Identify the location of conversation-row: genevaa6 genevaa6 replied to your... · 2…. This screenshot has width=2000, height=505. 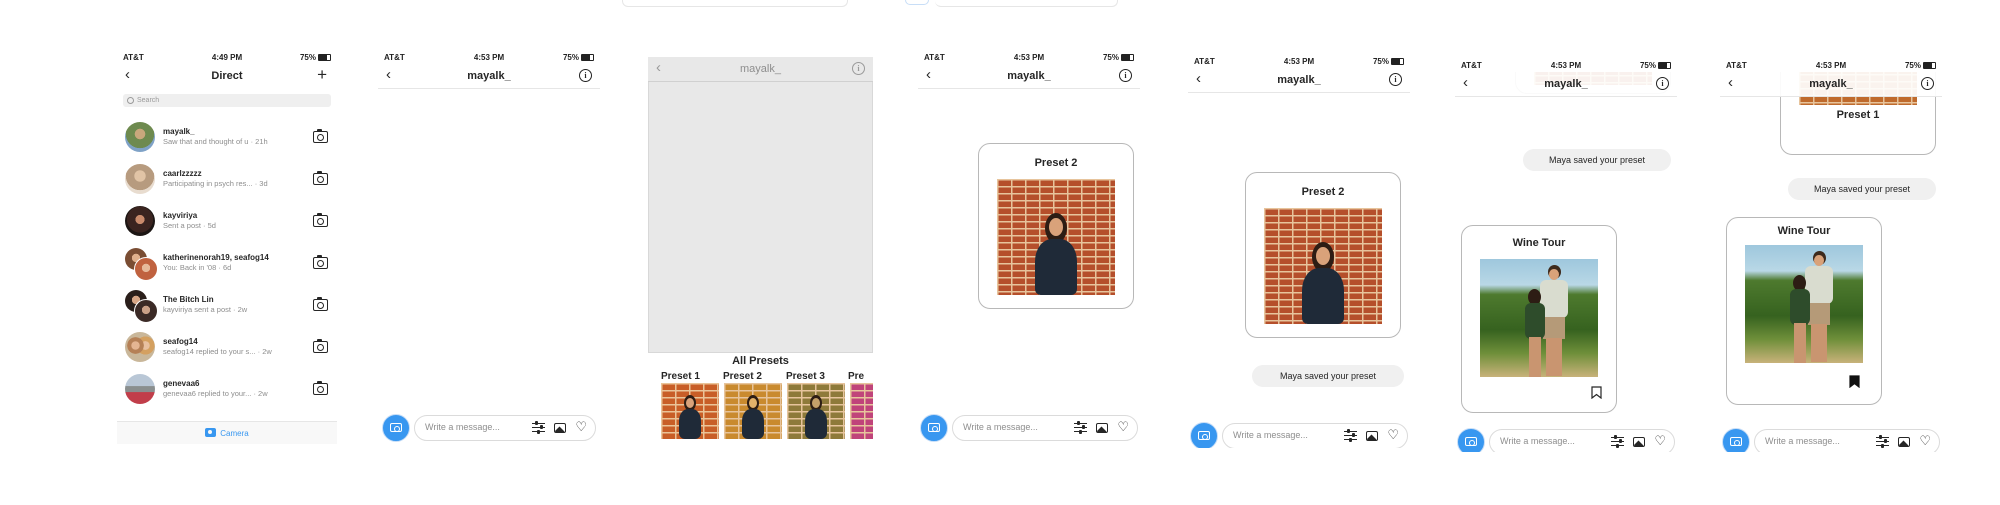
(227, 389).